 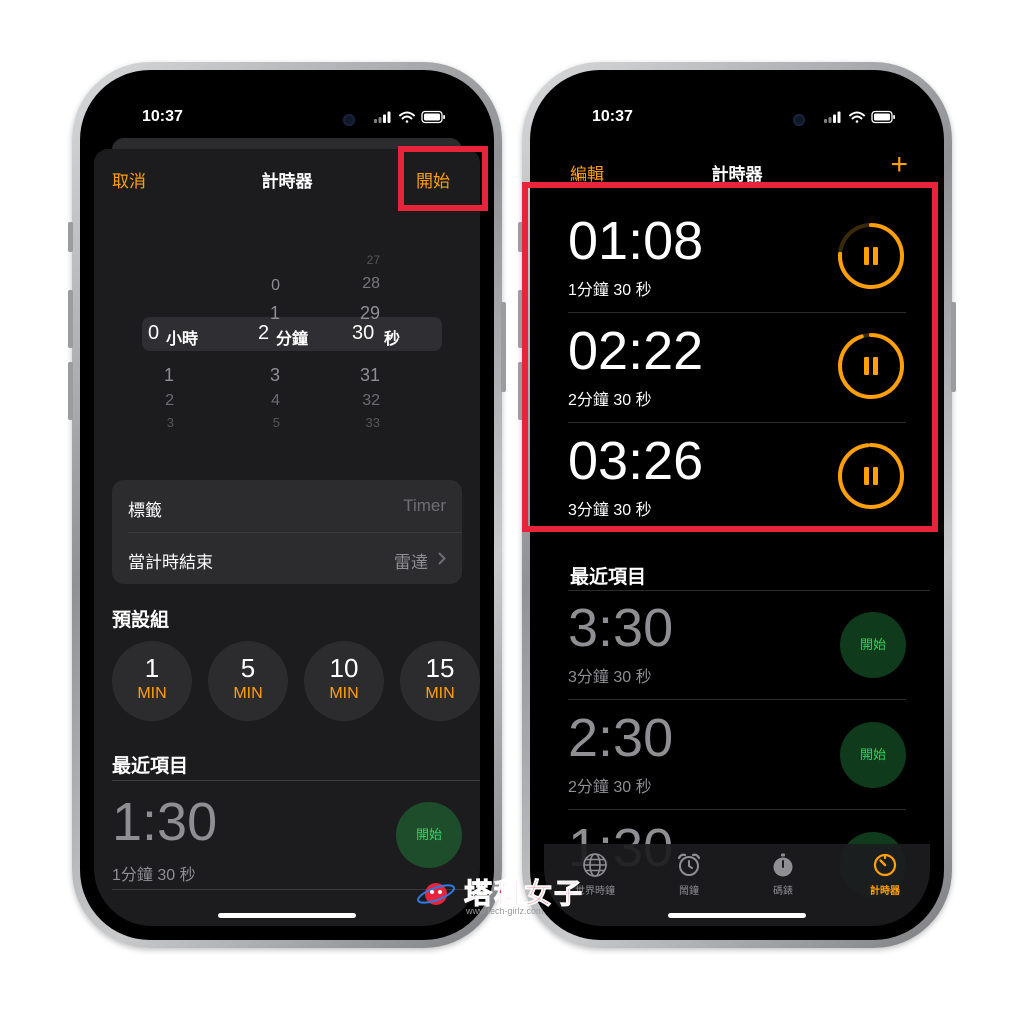 I want to click on hours-unit: 小時, so click(x=182, y=339).